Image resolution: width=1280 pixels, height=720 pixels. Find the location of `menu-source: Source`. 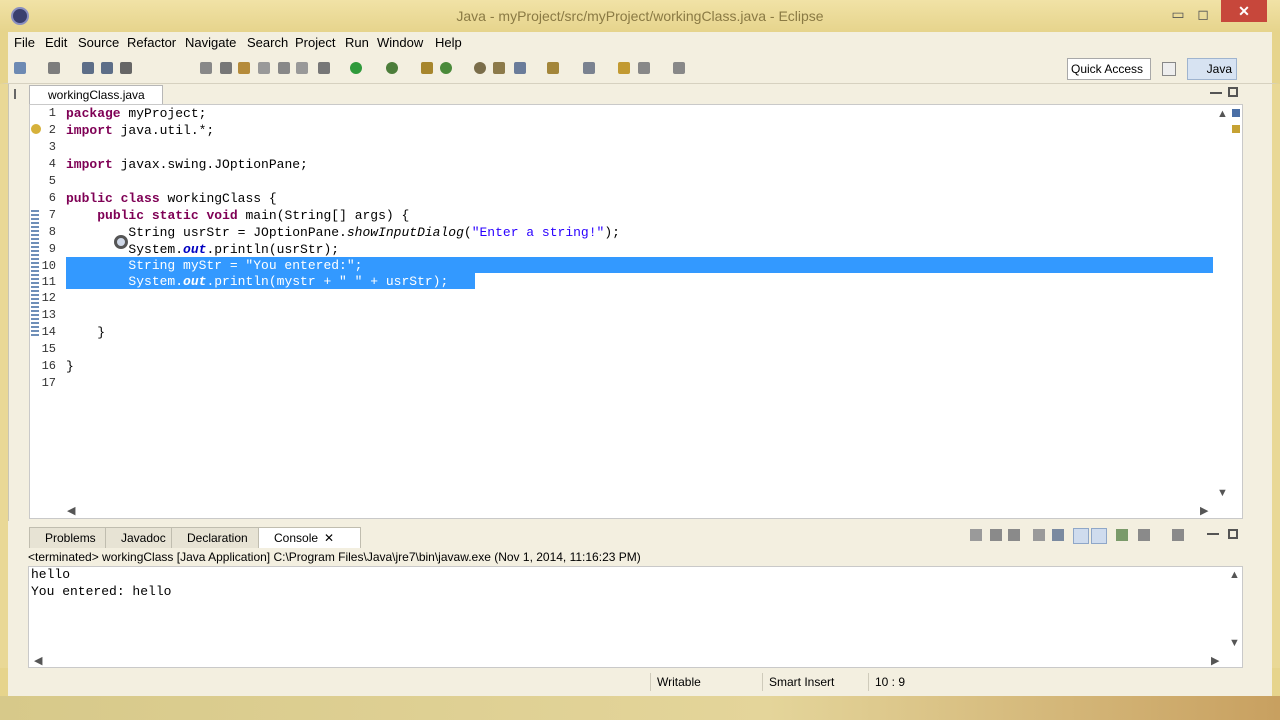

menu-source: Source is located at coordinates (98, 42).